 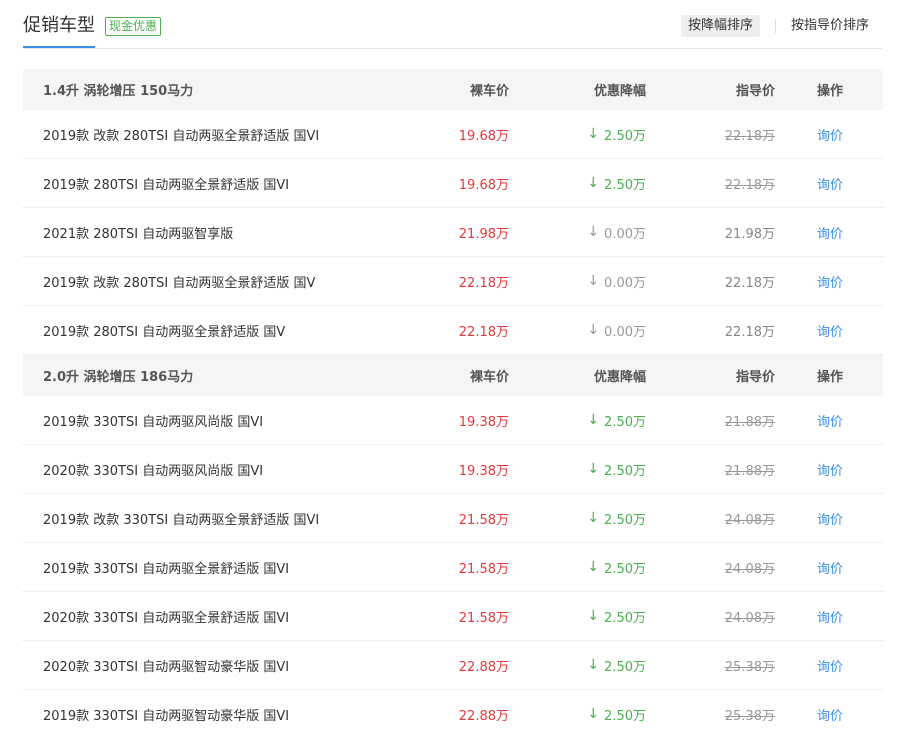 I want to click on sort-divider, so click(x=775, y=26).